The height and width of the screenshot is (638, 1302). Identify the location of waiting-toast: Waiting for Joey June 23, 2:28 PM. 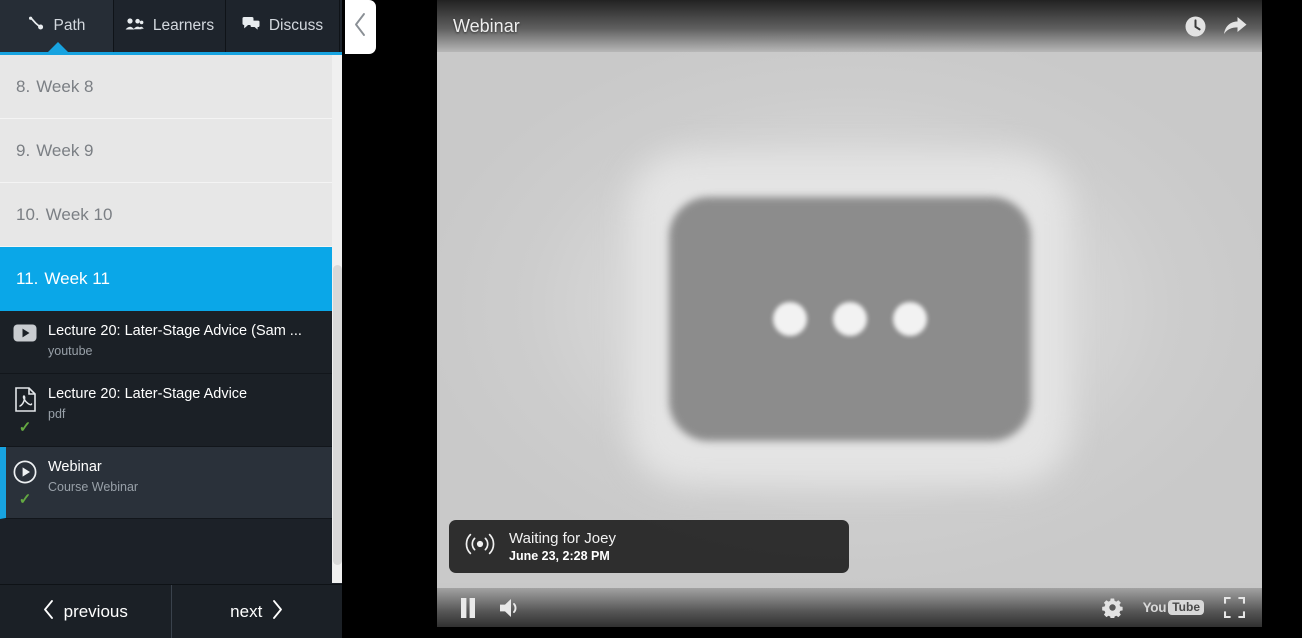
(649, 546).